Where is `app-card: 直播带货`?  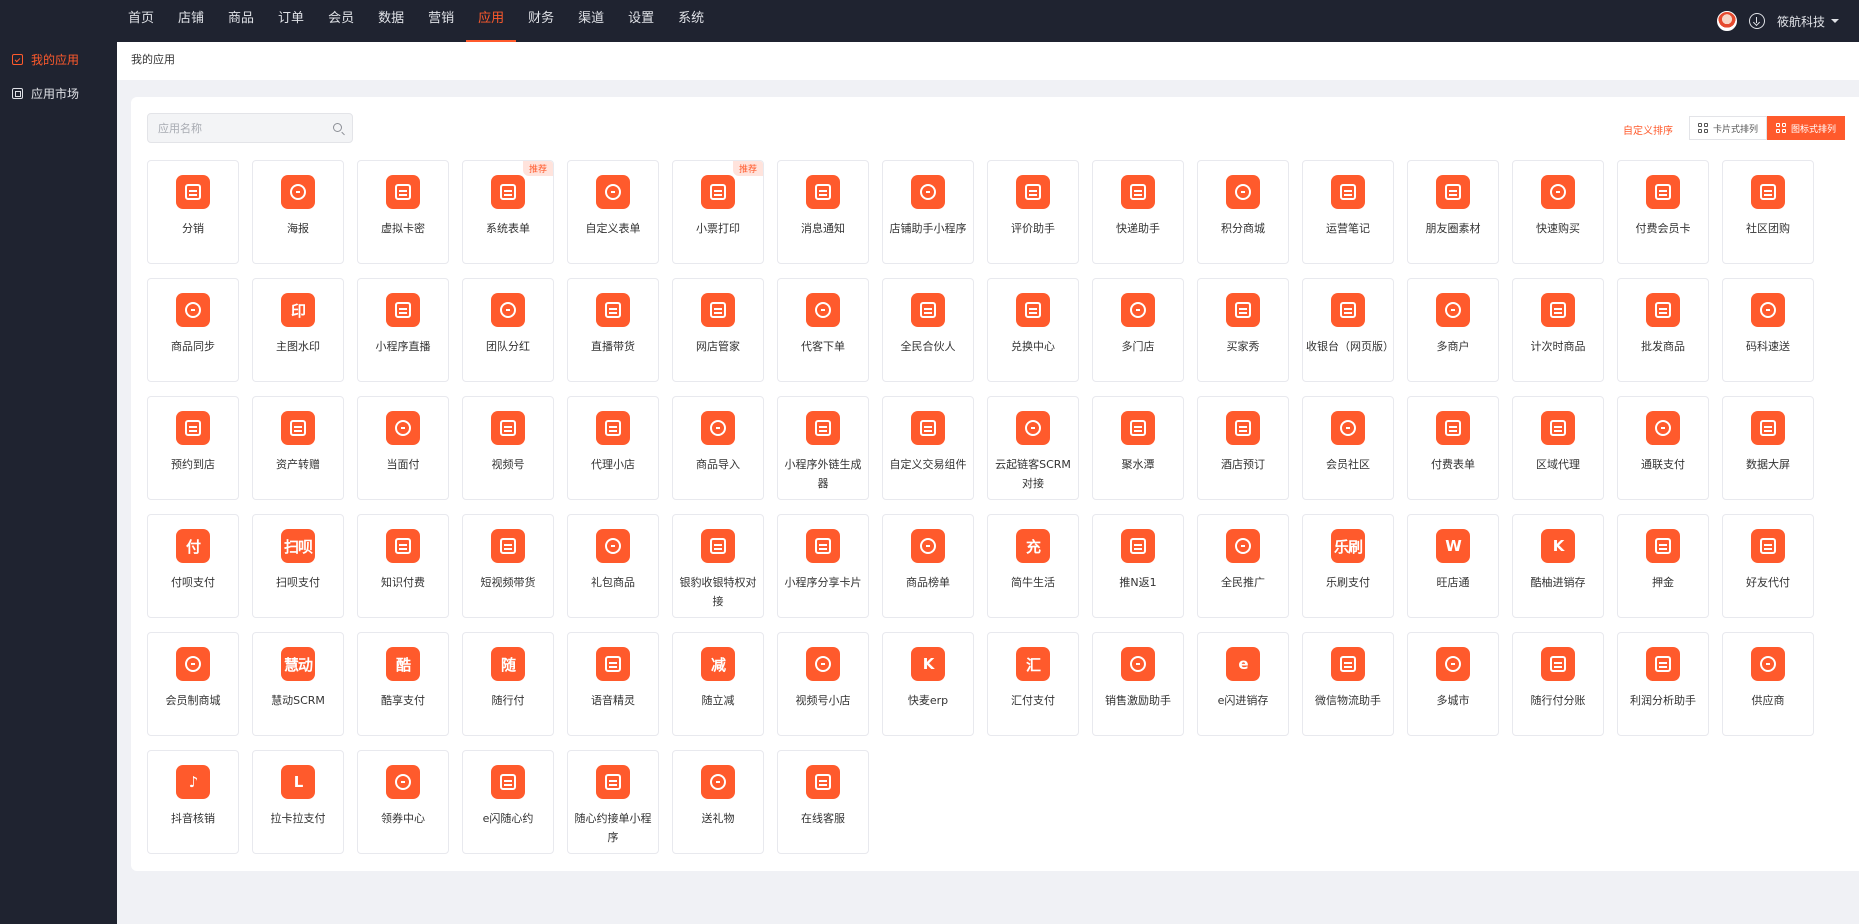
app-card: 直播带货 is located at coordinates (613, 330).